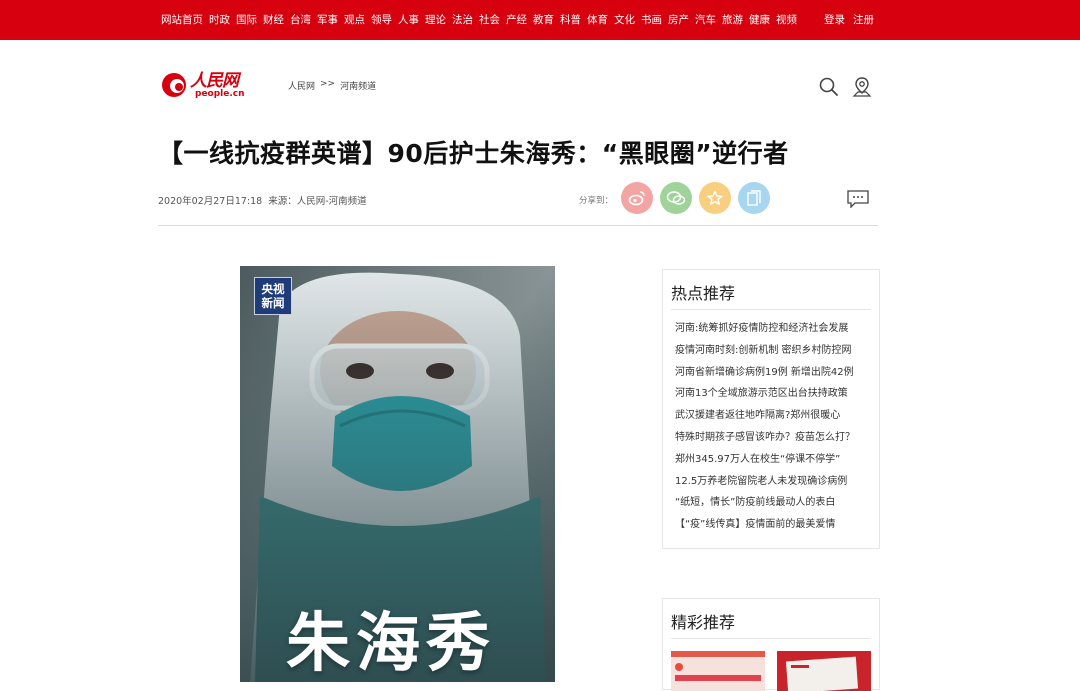 The image size is (1080, 691). I want to click on share-favorite-button, so click(715, 198).